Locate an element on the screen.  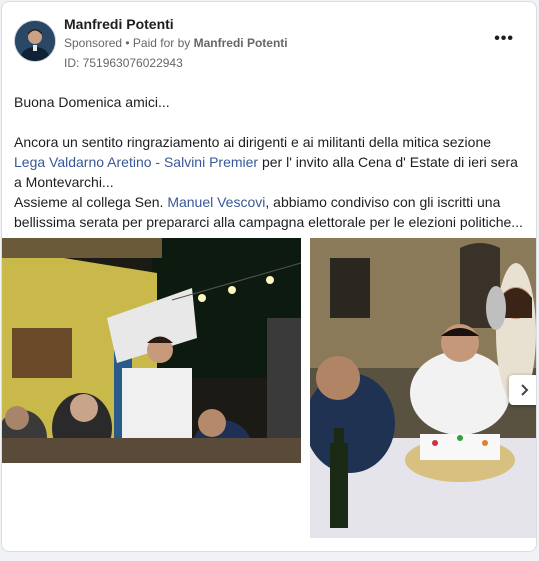
page-link: Lega Valdarno Aretino - Salvini Premier is located at coordinates (136, 162).